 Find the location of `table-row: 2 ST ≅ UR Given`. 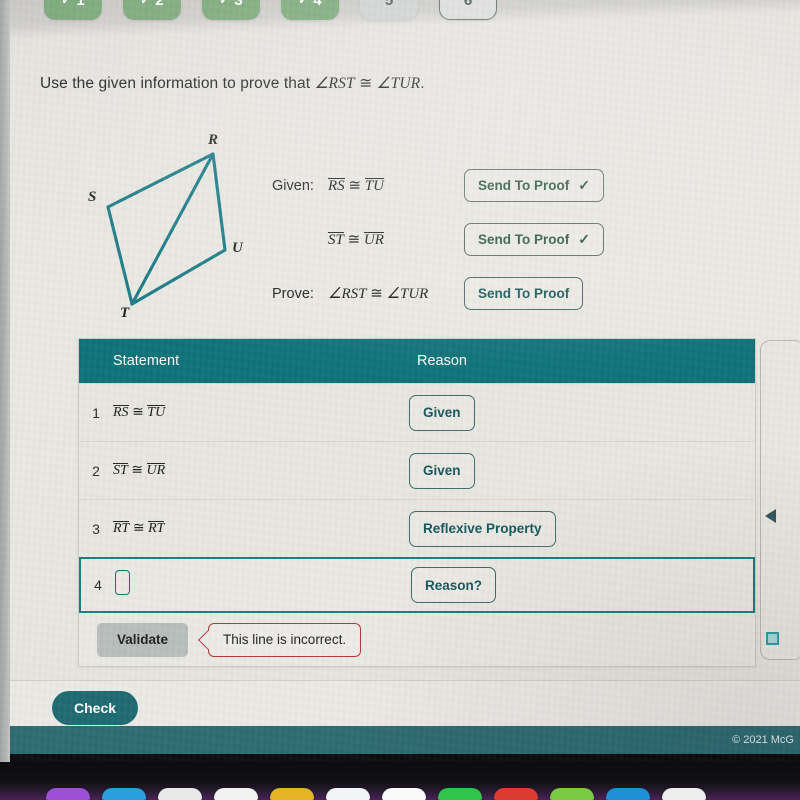

table-row: 2 ST ≅ UR Given is located at coordinates (417, 470).